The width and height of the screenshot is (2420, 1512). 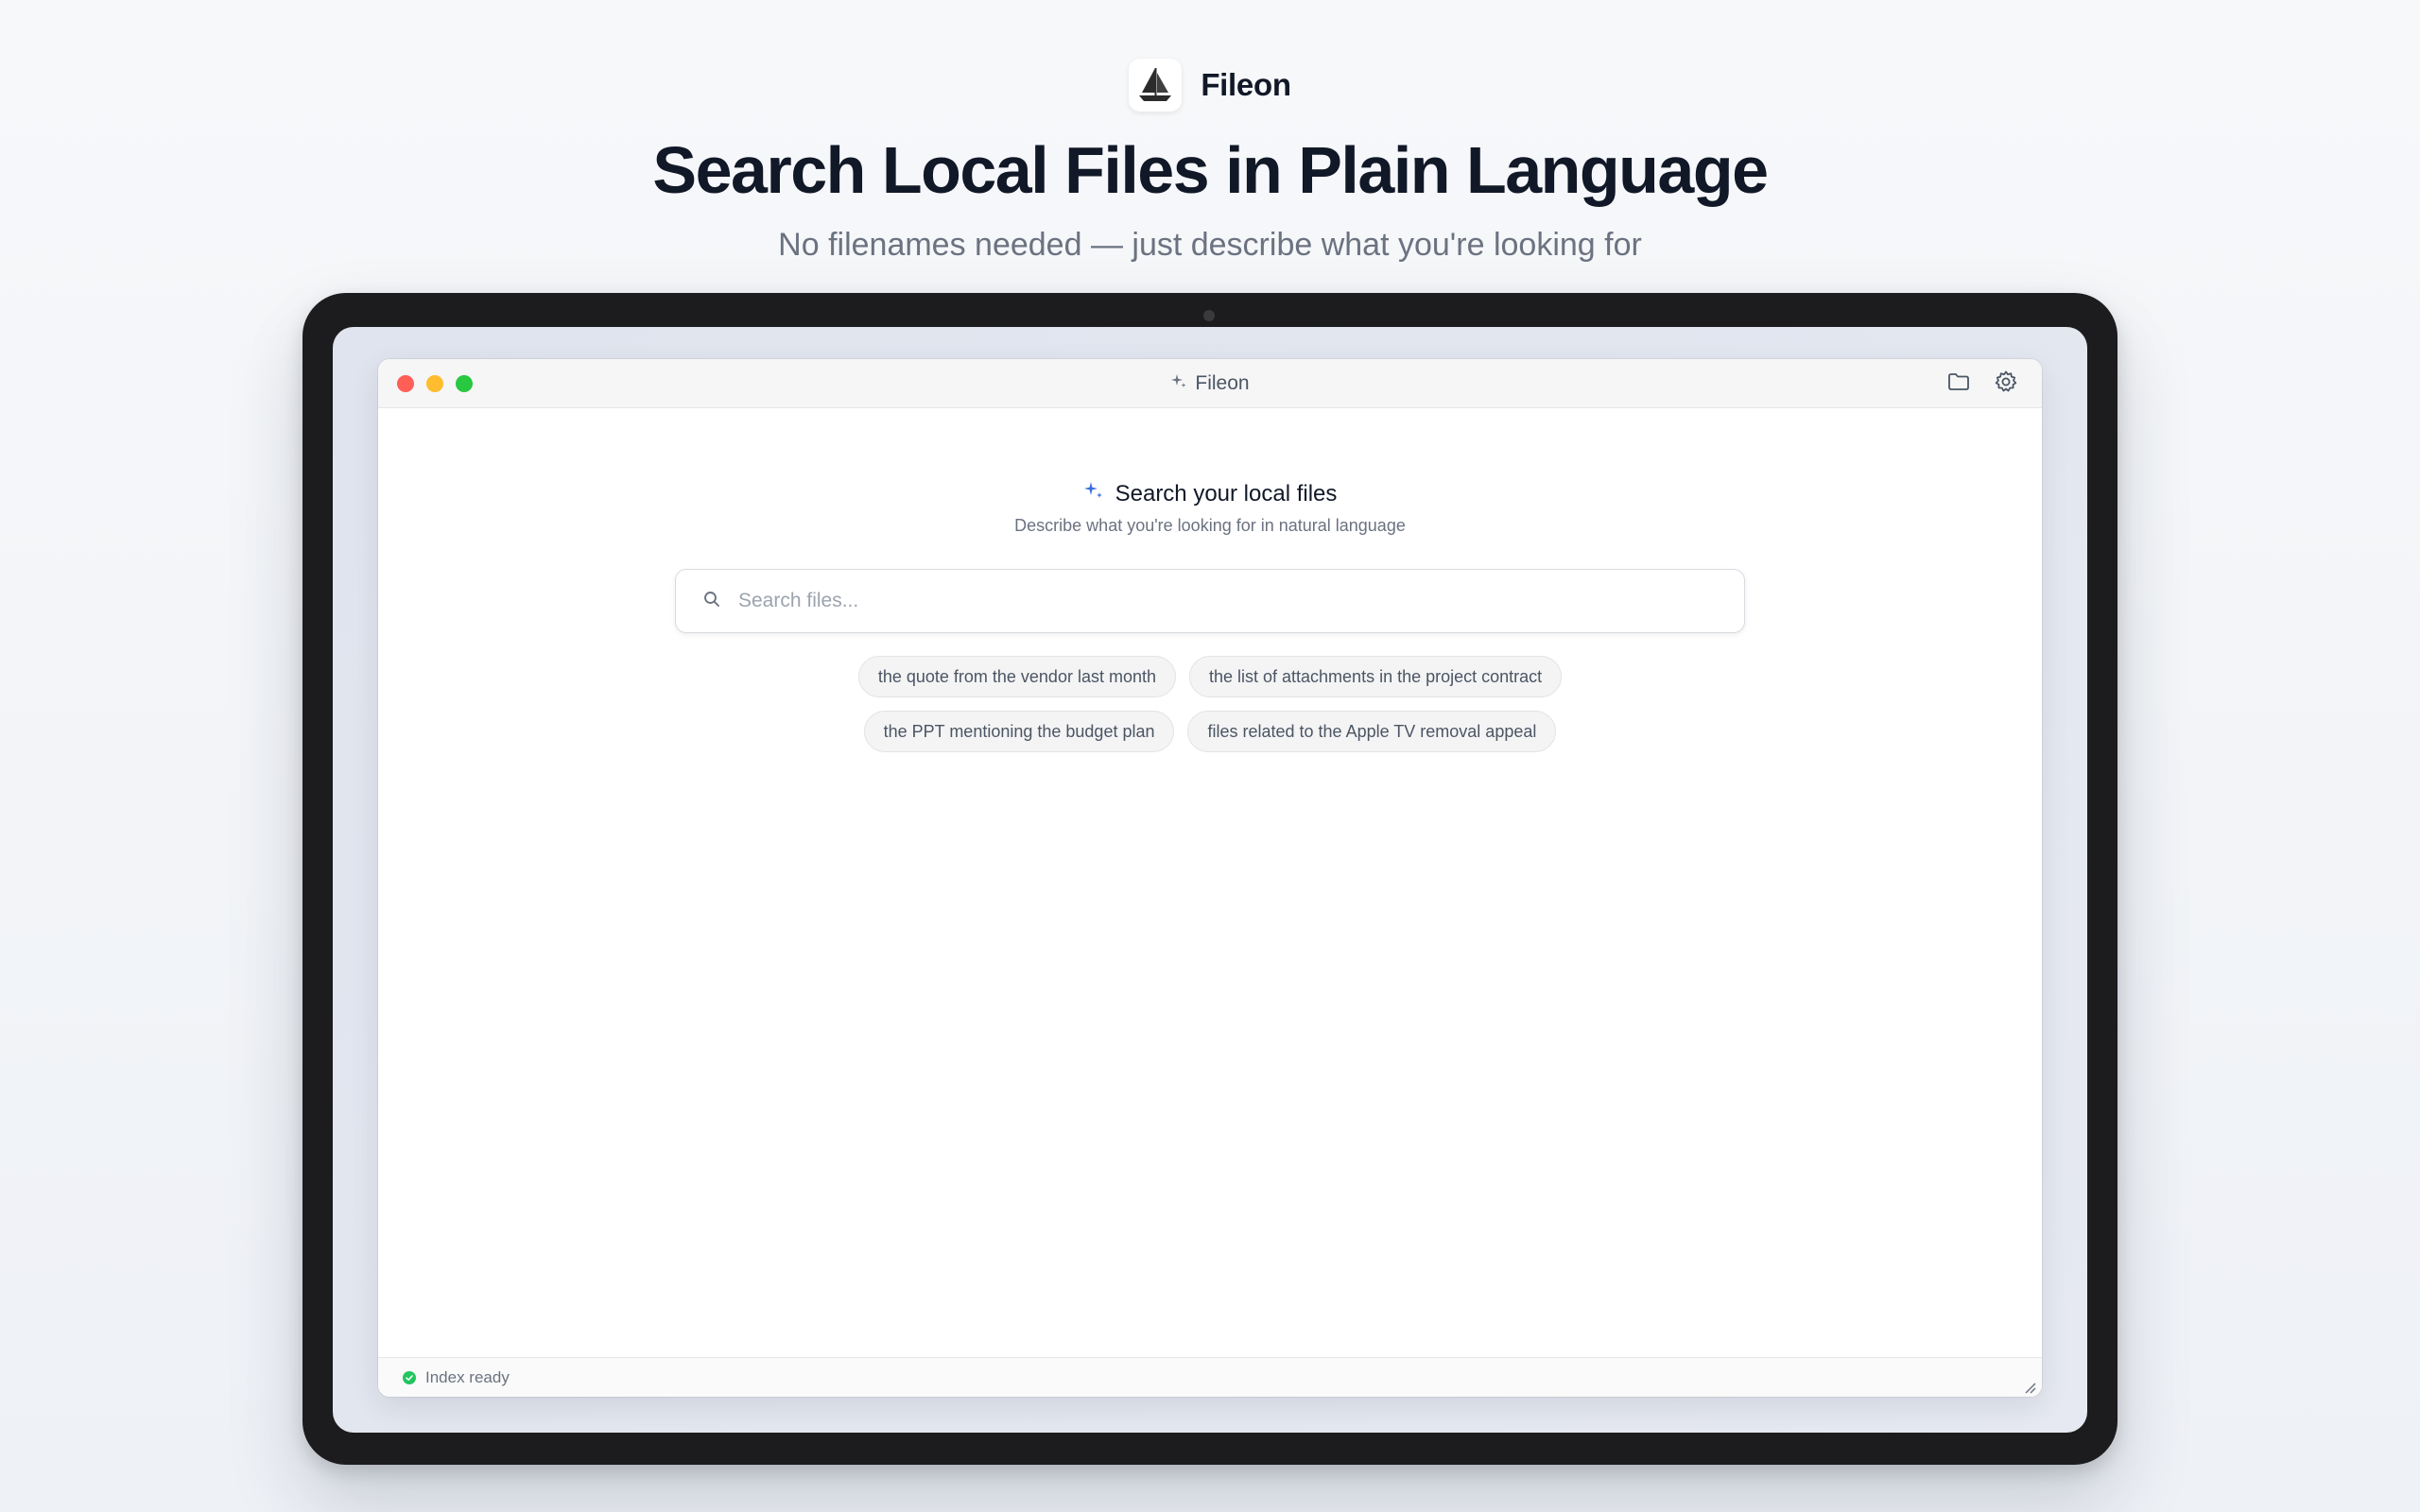 I want to click on sailboat-icon, so click(x=1156, y=85).